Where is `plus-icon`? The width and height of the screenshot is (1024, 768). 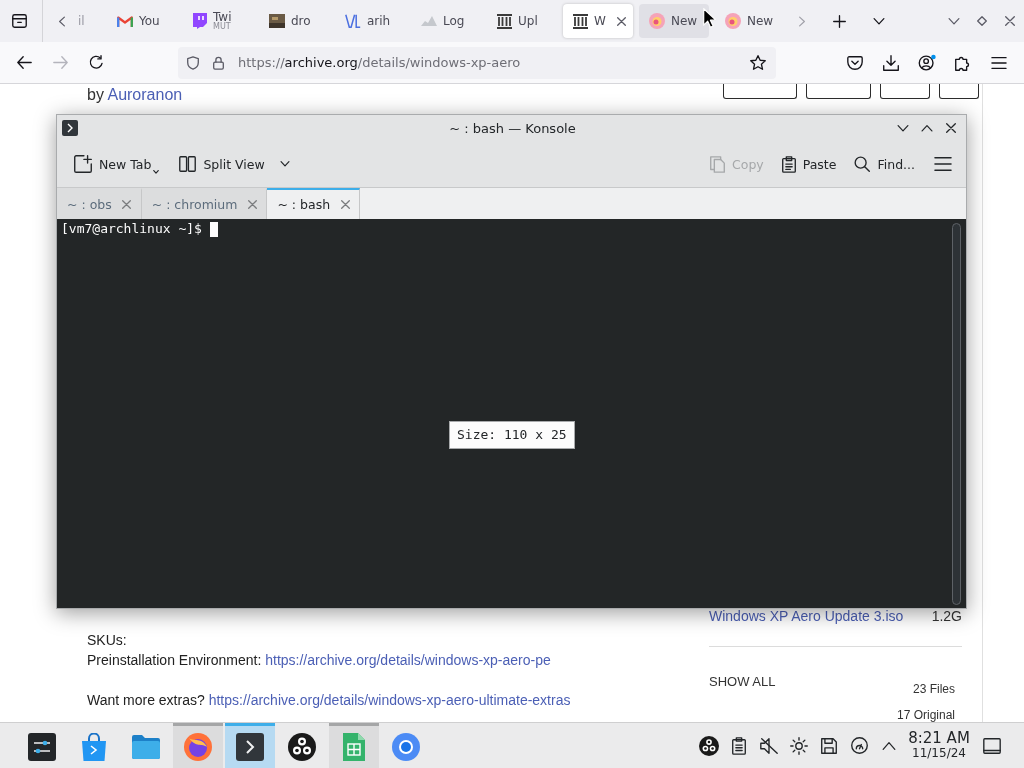
plus-icon is located at coordinates (839, 21).